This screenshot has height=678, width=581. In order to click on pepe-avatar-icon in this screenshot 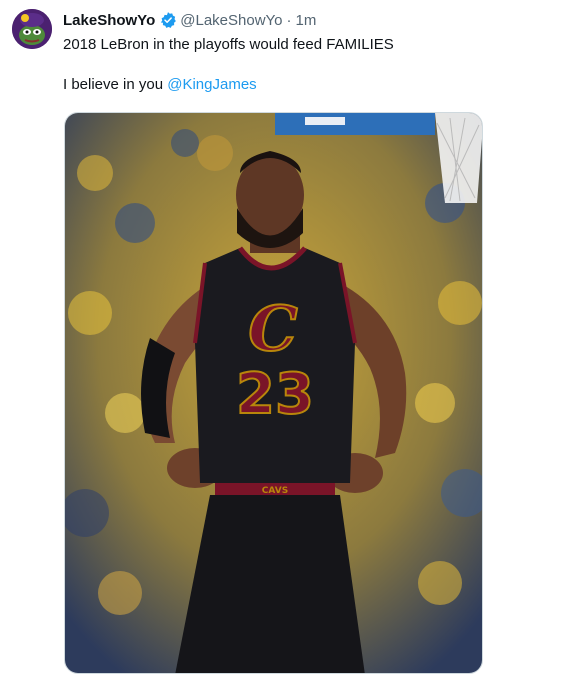, I will do `click(32, 29)`.